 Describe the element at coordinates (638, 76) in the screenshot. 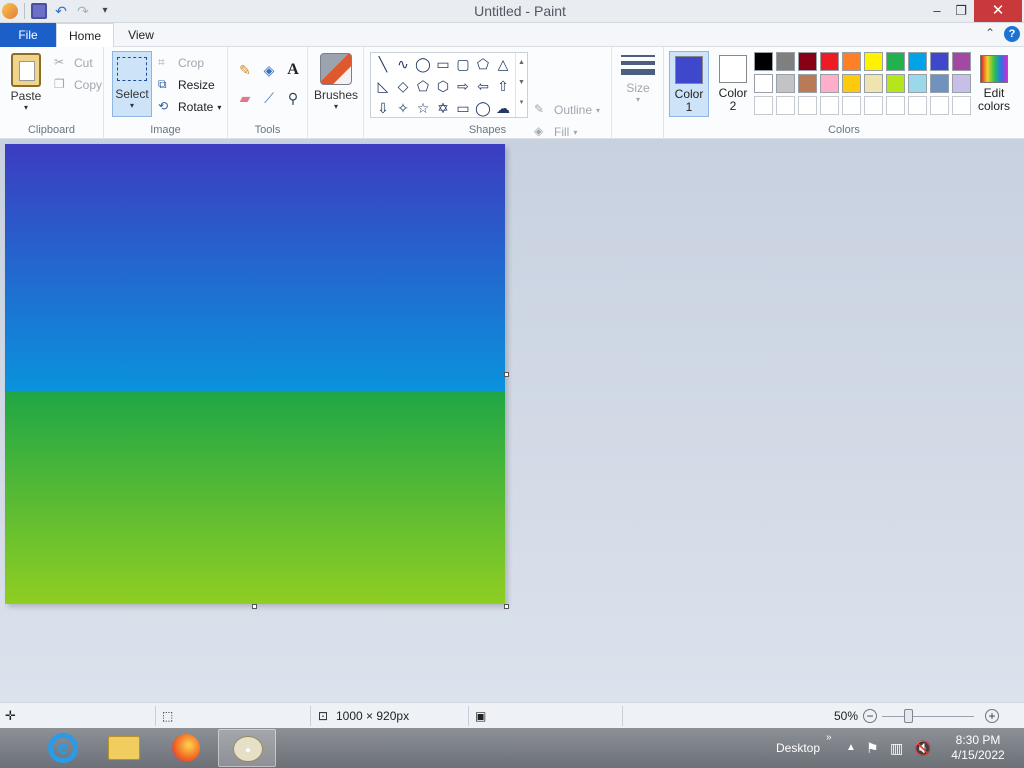

I see `size-button: Size ▾` at that location.